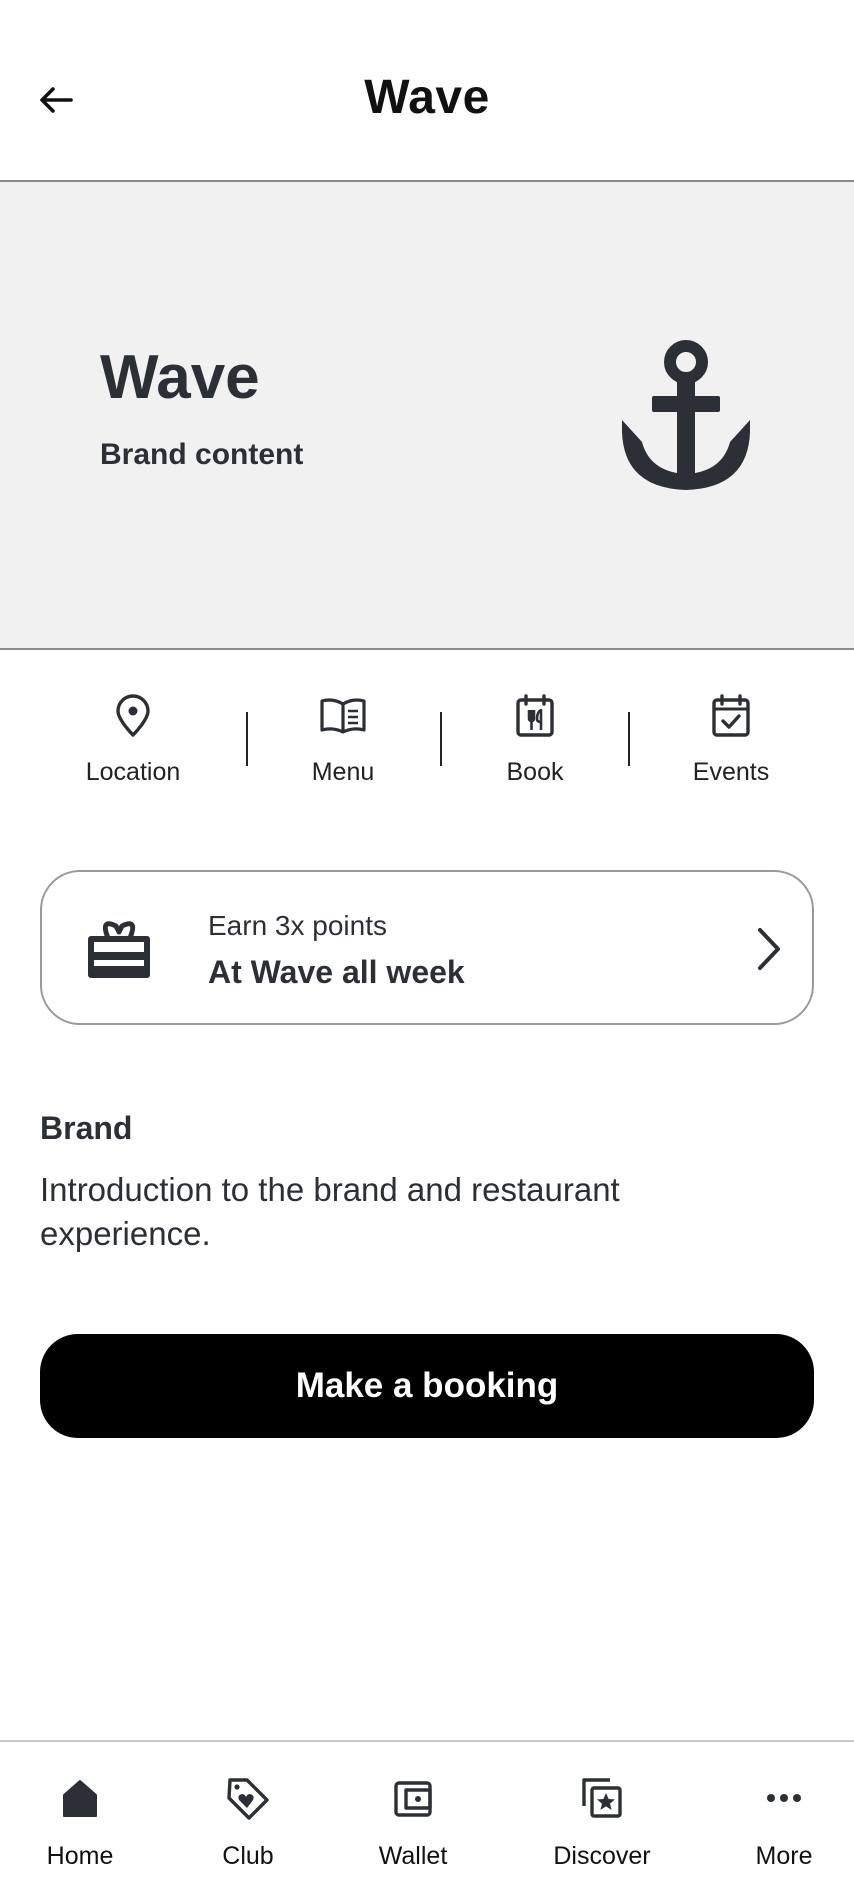 Image resolution: width=854 pixels, height=1900 pixels. Describe the element at coordinates (602, 1856) in the screenshot. I see `nav-discover-label: Discover` at that location.